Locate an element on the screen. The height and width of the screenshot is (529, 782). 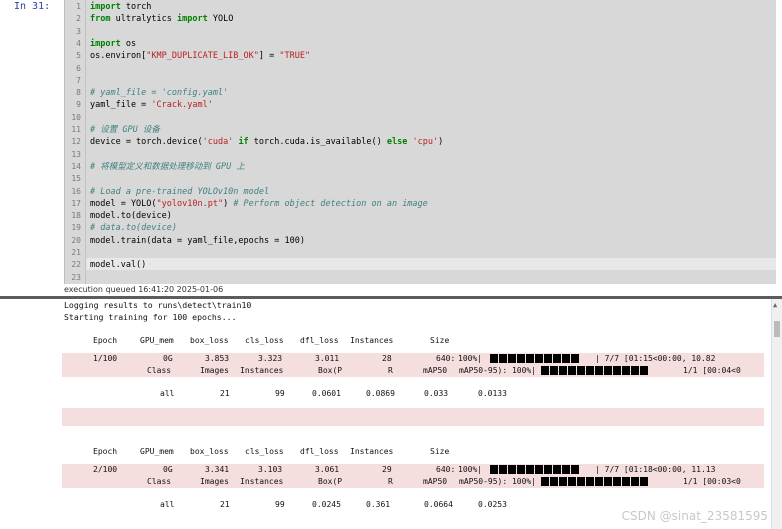
code-line: # yaml_file = 'config.yaml' is located at coordinates (159, 93).